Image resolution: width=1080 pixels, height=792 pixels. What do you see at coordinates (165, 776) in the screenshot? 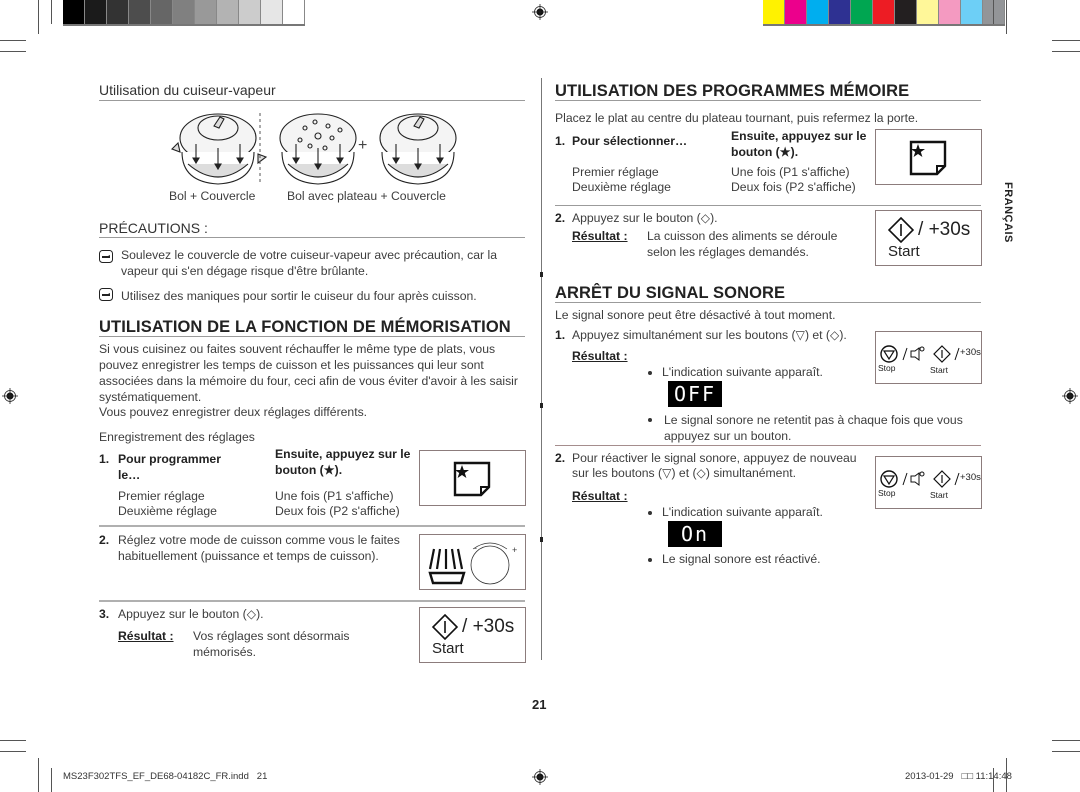
I see `footer-filename: MS23F302TFS_EF_DE68-04182C_FR.indd 21` at bounding box center [165, 776].